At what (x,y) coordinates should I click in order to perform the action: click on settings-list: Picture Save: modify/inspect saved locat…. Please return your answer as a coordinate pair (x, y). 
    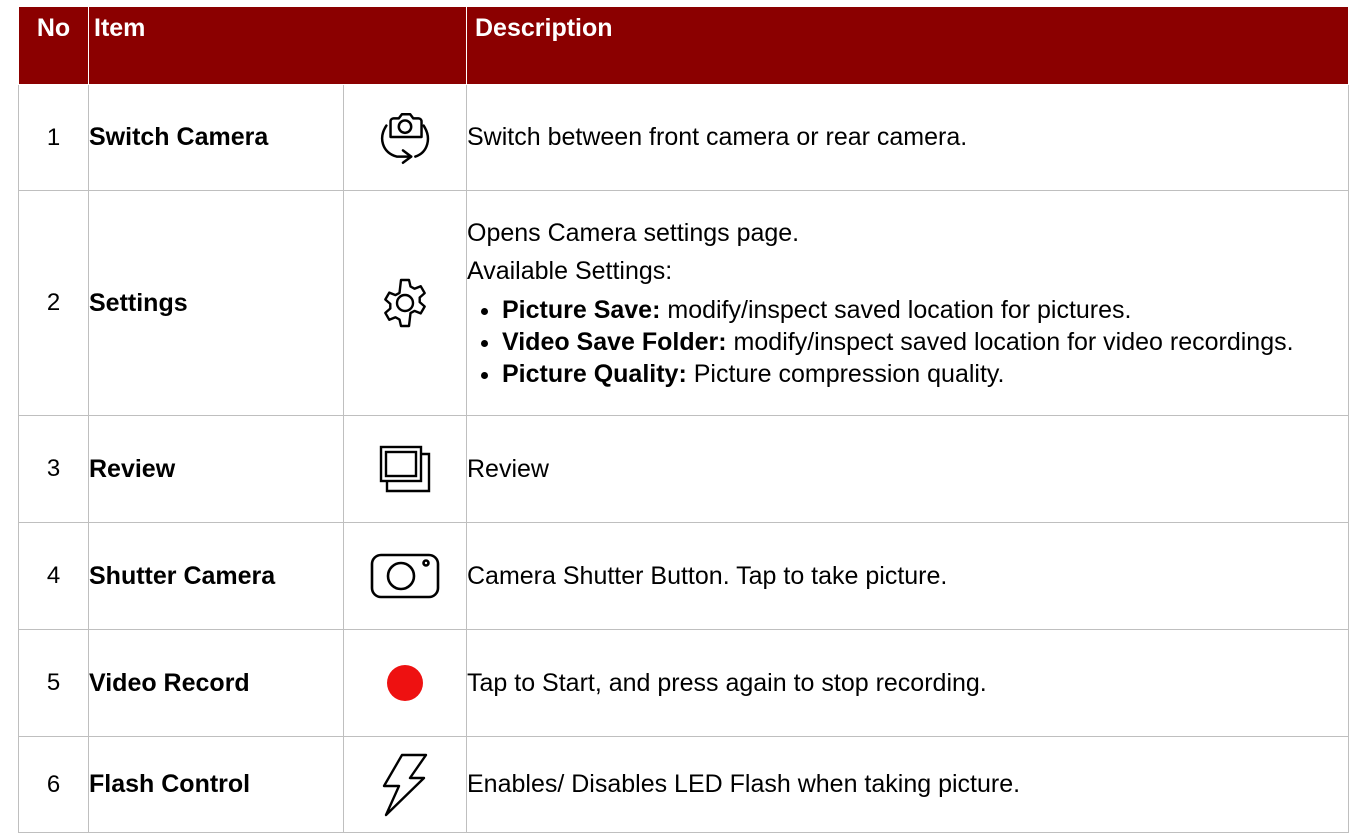
    Looking at the image, I should click on (907, 342).